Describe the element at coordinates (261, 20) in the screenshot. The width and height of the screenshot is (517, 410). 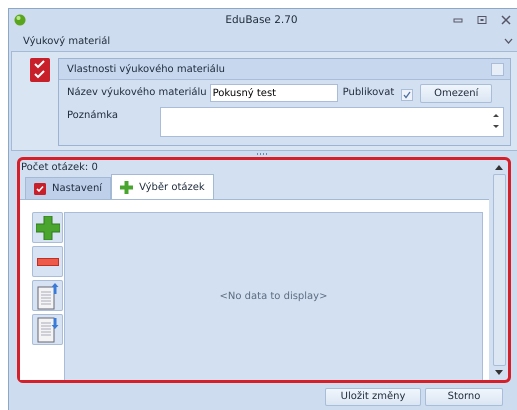
I see `window-title: EduBase 2.70` at that location.